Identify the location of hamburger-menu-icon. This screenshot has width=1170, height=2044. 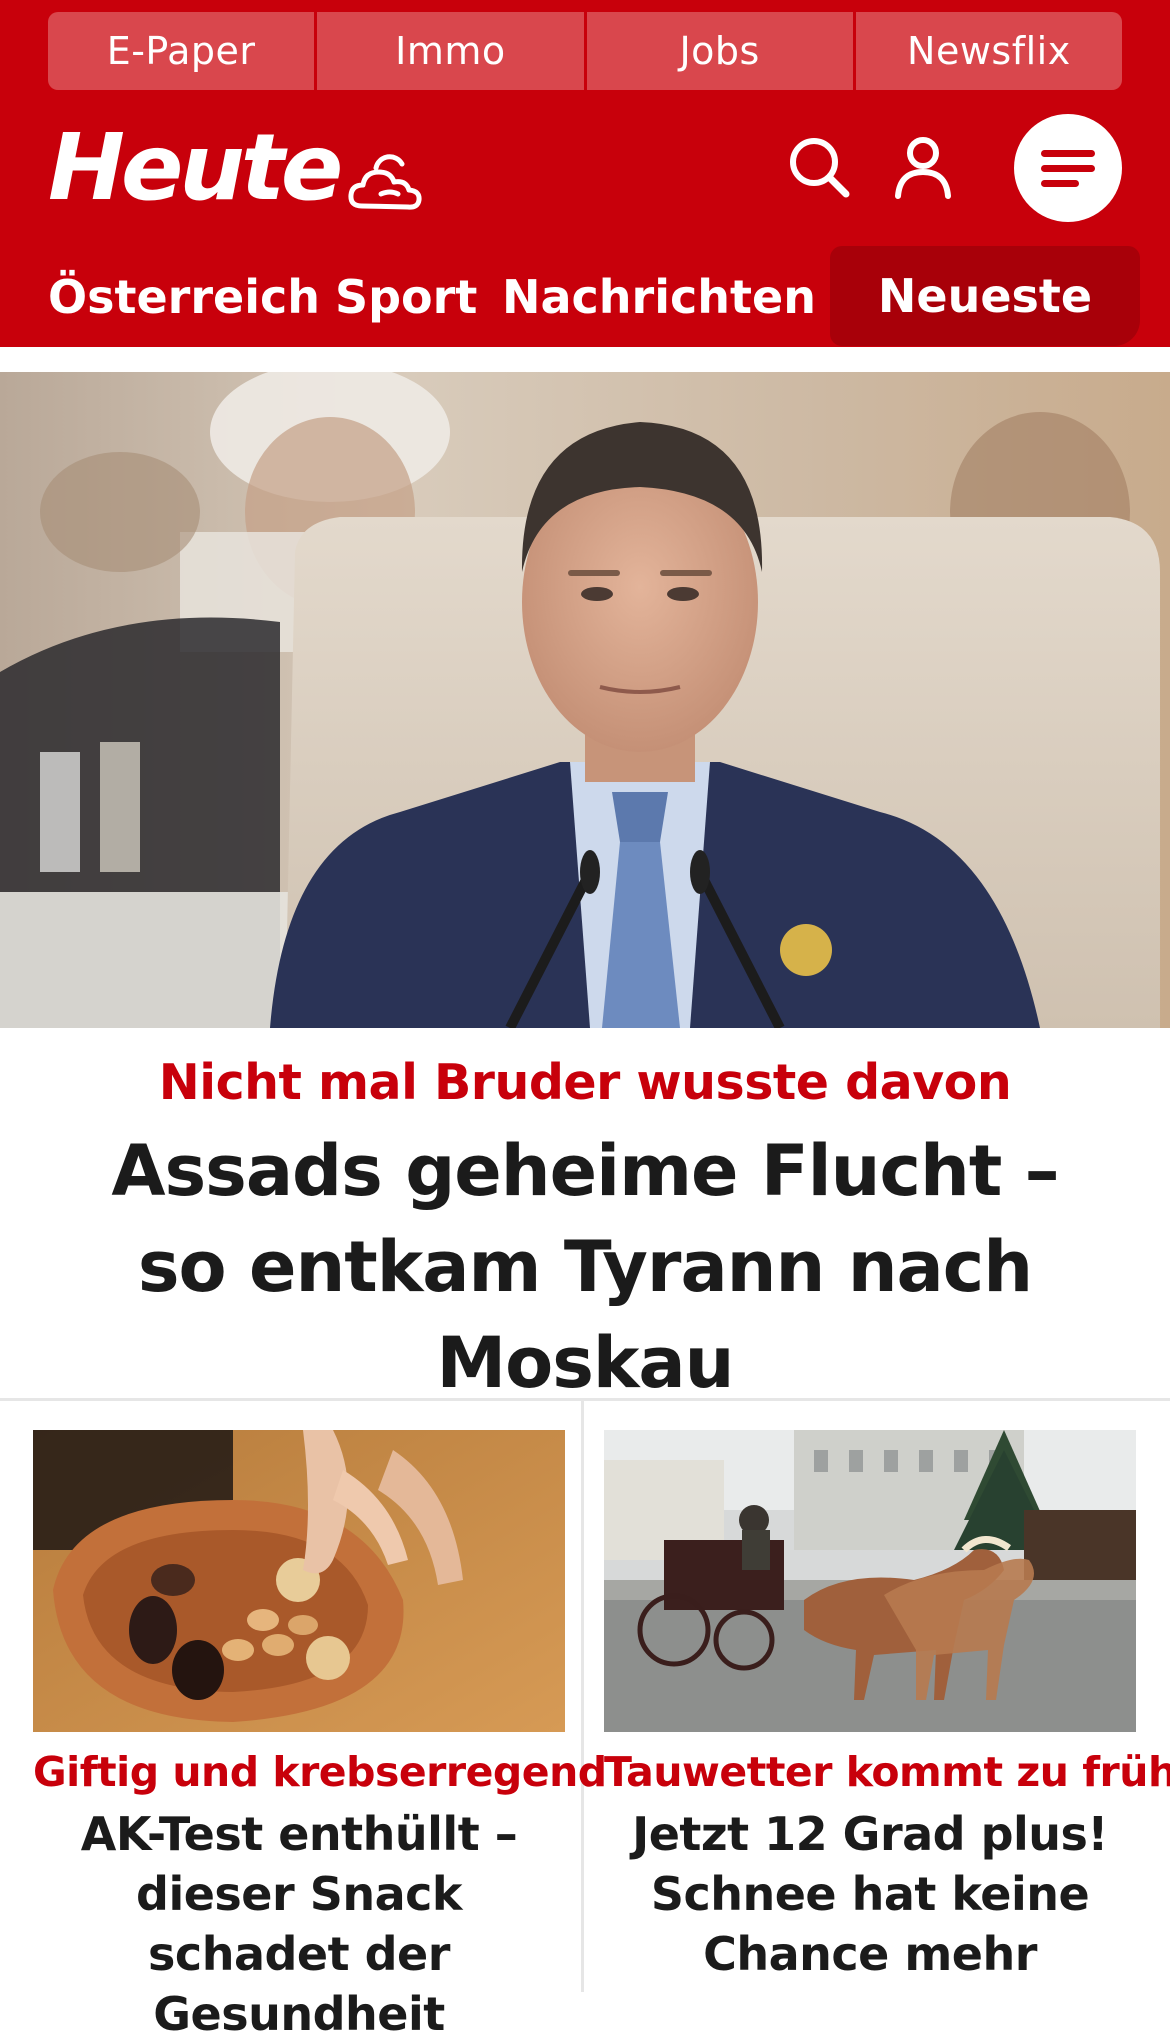
(1068, 168).